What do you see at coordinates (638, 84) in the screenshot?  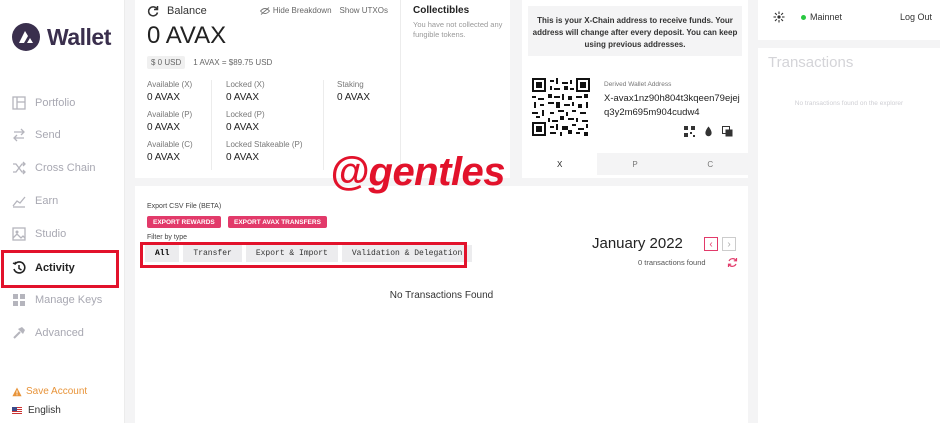 I see `derived-address-label: Derived Wallet Address` at bounding box center [638, 84].